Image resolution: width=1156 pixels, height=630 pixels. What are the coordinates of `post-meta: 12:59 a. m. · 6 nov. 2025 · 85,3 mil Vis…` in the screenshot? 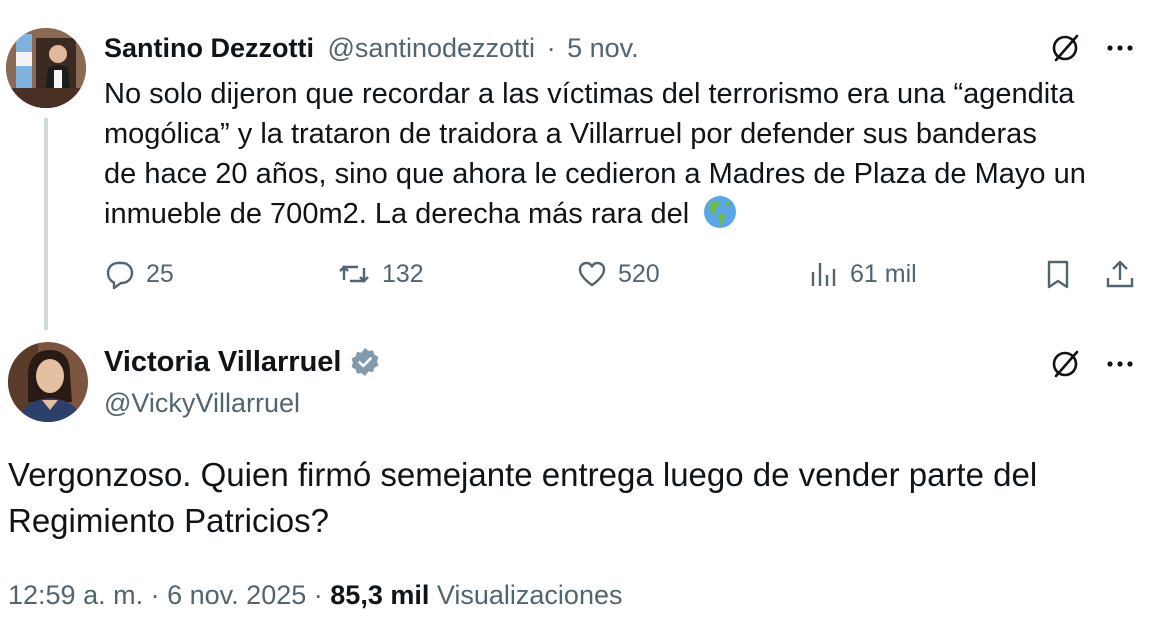 It's located at (315, 595).